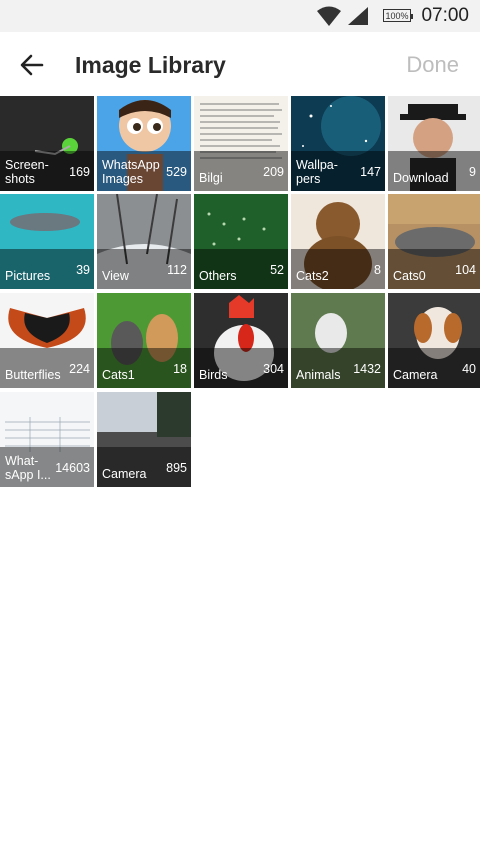 The height and width of the screenshot is (853, 480). Describe the element at coordinates (432, 65) in the screenshot. I see `done-button: Done` at that location.